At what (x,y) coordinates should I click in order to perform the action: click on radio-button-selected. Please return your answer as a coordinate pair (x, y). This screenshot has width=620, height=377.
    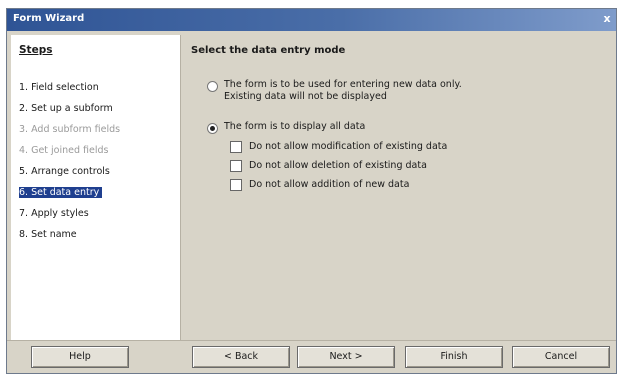
    Looking at the image, I should click on (212, 128).